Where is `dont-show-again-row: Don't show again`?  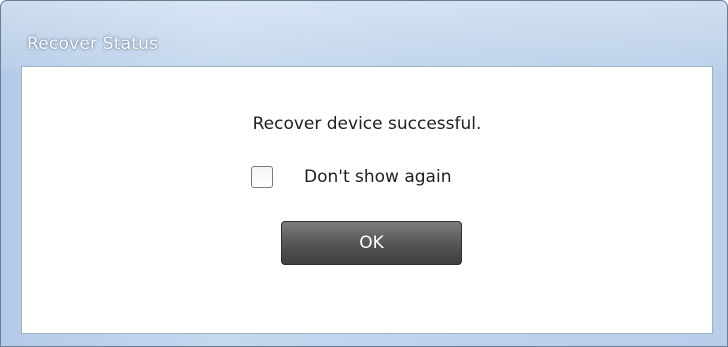
dont-show-again-row: Don't show again is located at coordinates (351, 177).